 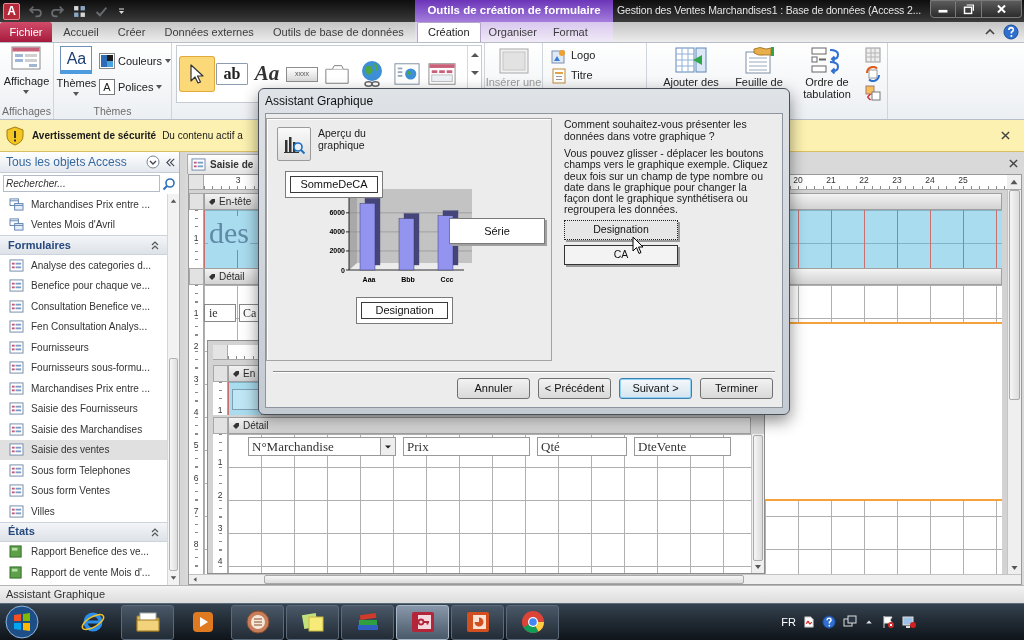 What do you see at coordinates (131, 32) in the screenshot?
I see `ribbon-tab: Créer` at bounding box center [131, 32].